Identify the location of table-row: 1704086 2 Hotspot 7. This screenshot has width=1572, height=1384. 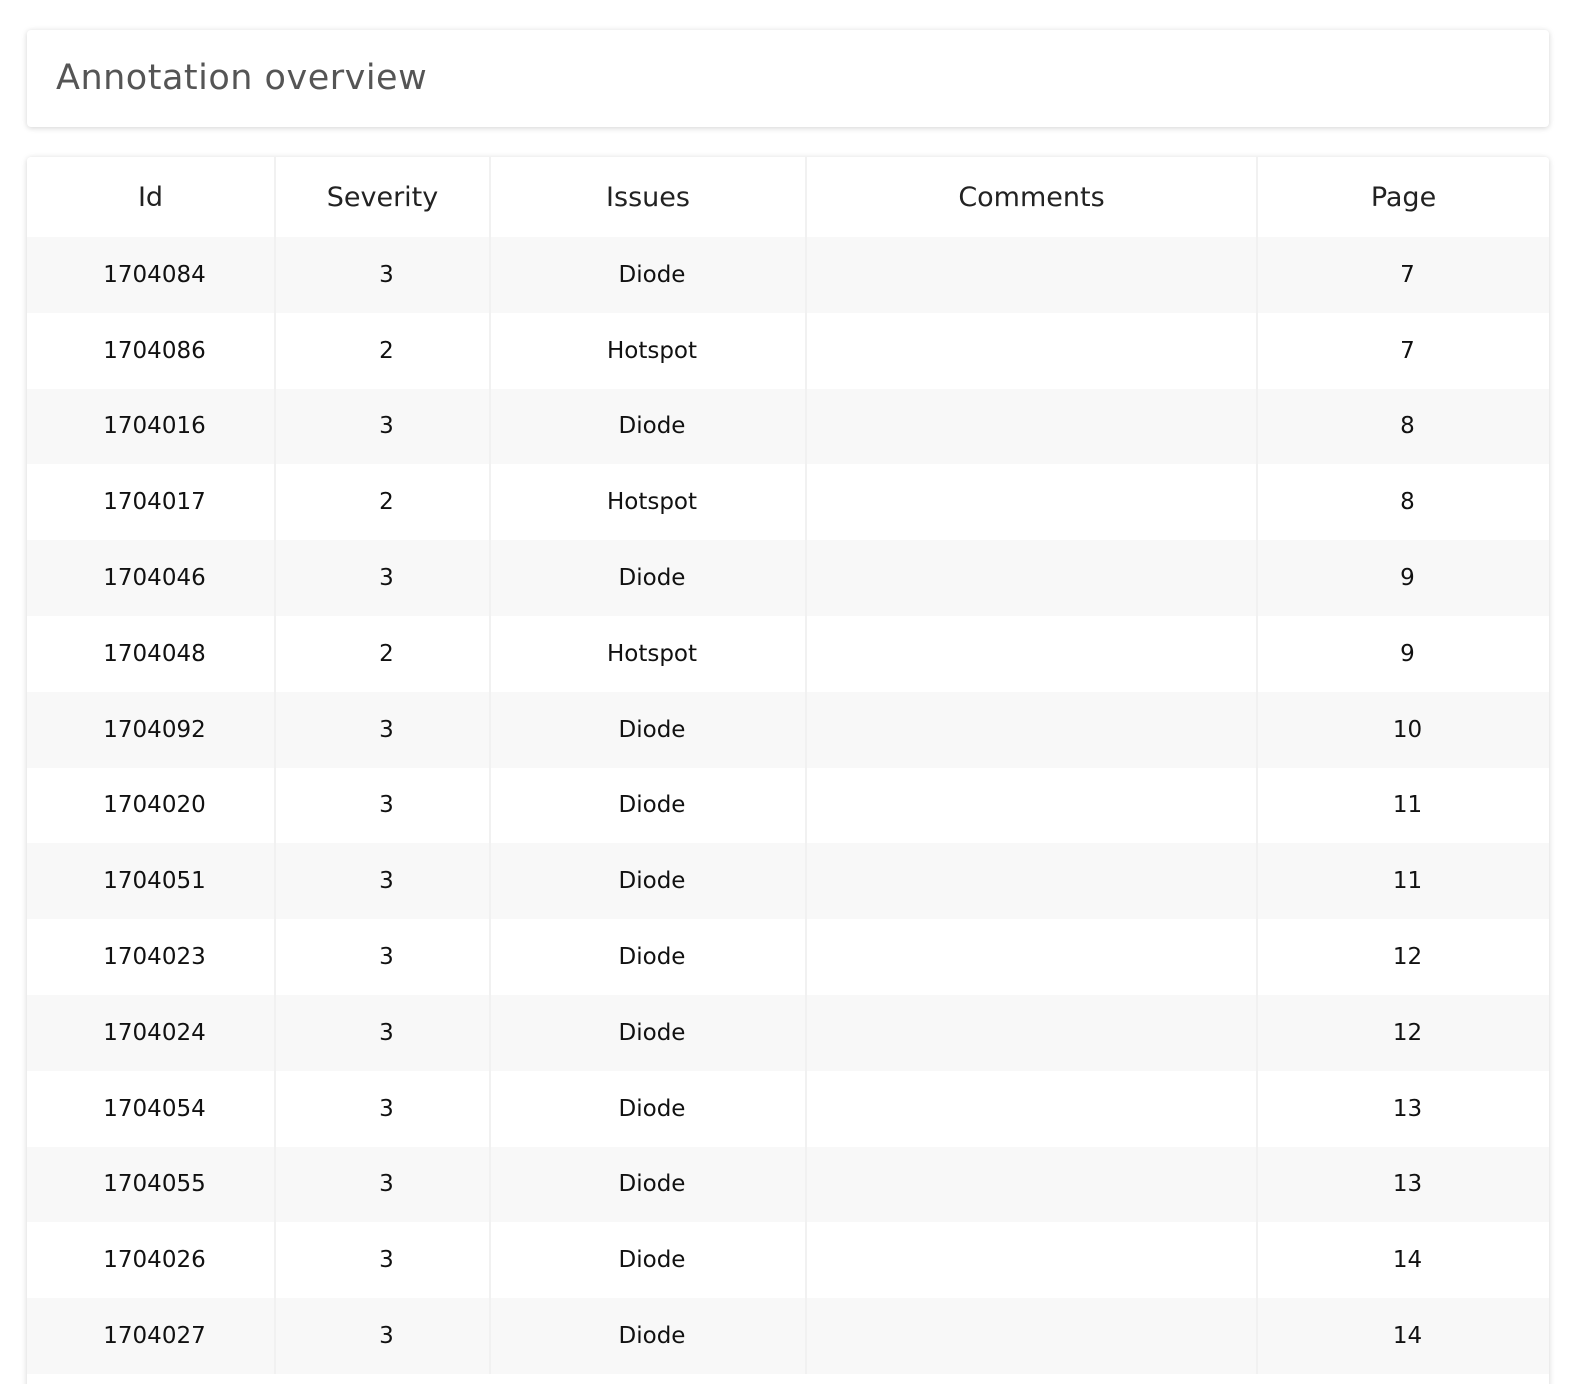
(788, 350).